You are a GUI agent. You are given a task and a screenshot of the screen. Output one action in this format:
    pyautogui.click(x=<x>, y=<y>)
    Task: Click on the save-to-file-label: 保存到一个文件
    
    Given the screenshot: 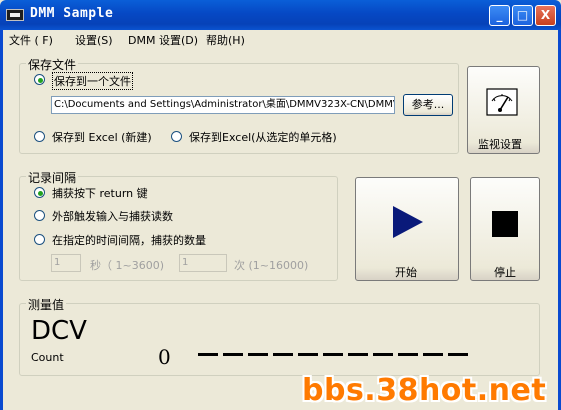 What is the action you would take?
    pyautogui.click(x=92, y=81)
    